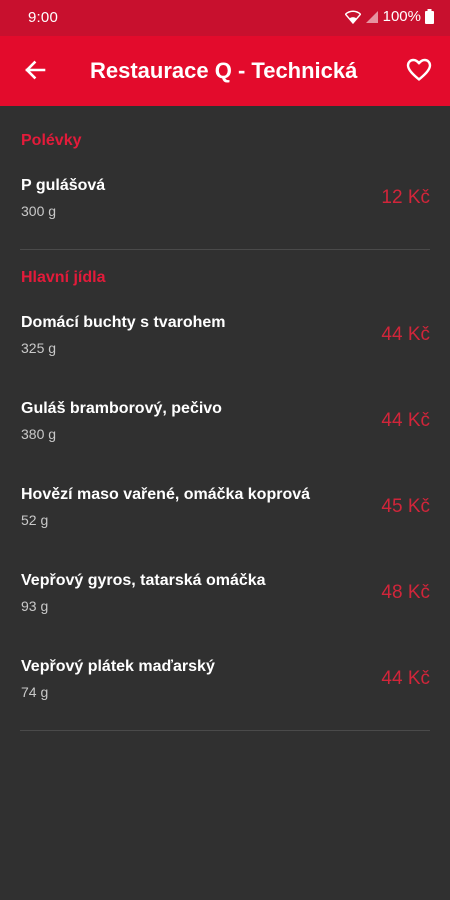 This screenshot has height=900, width=450. What do you see at coordinates (39, 434) in the screenshot?
I see `item-weight: 380 g` at bounding box center [39, 434].